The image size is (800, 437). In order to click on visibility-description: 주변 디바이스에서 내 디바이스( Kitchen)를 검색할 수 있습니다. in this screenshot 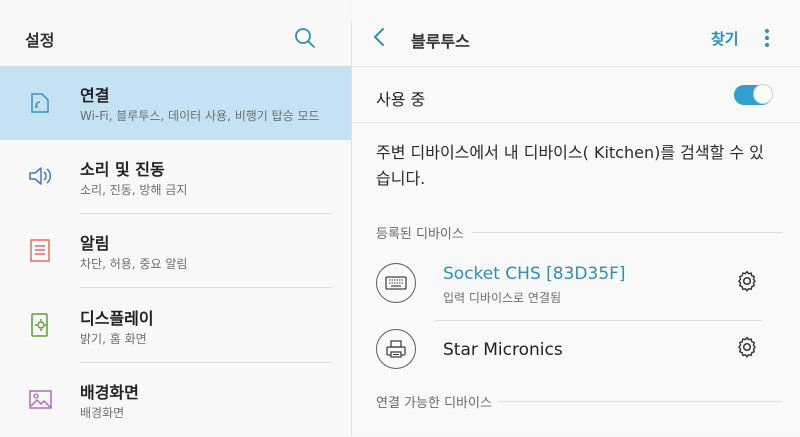, I will do `click(570, 165)`.